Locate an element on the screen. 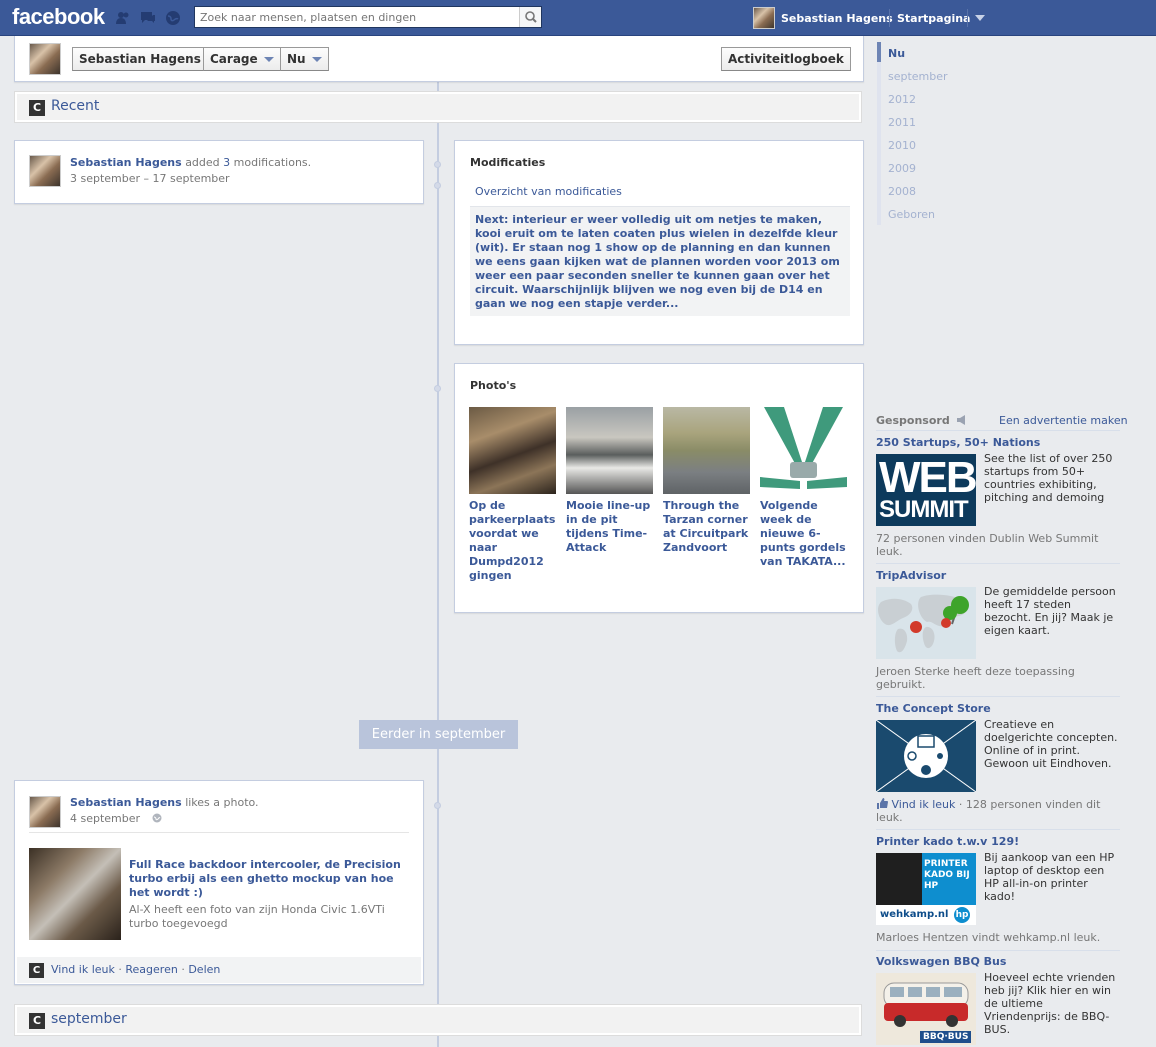 Image resolution: width=1156 pixels, height=1047 pixels. link-thumbnail is located at coordinates (75, 894).